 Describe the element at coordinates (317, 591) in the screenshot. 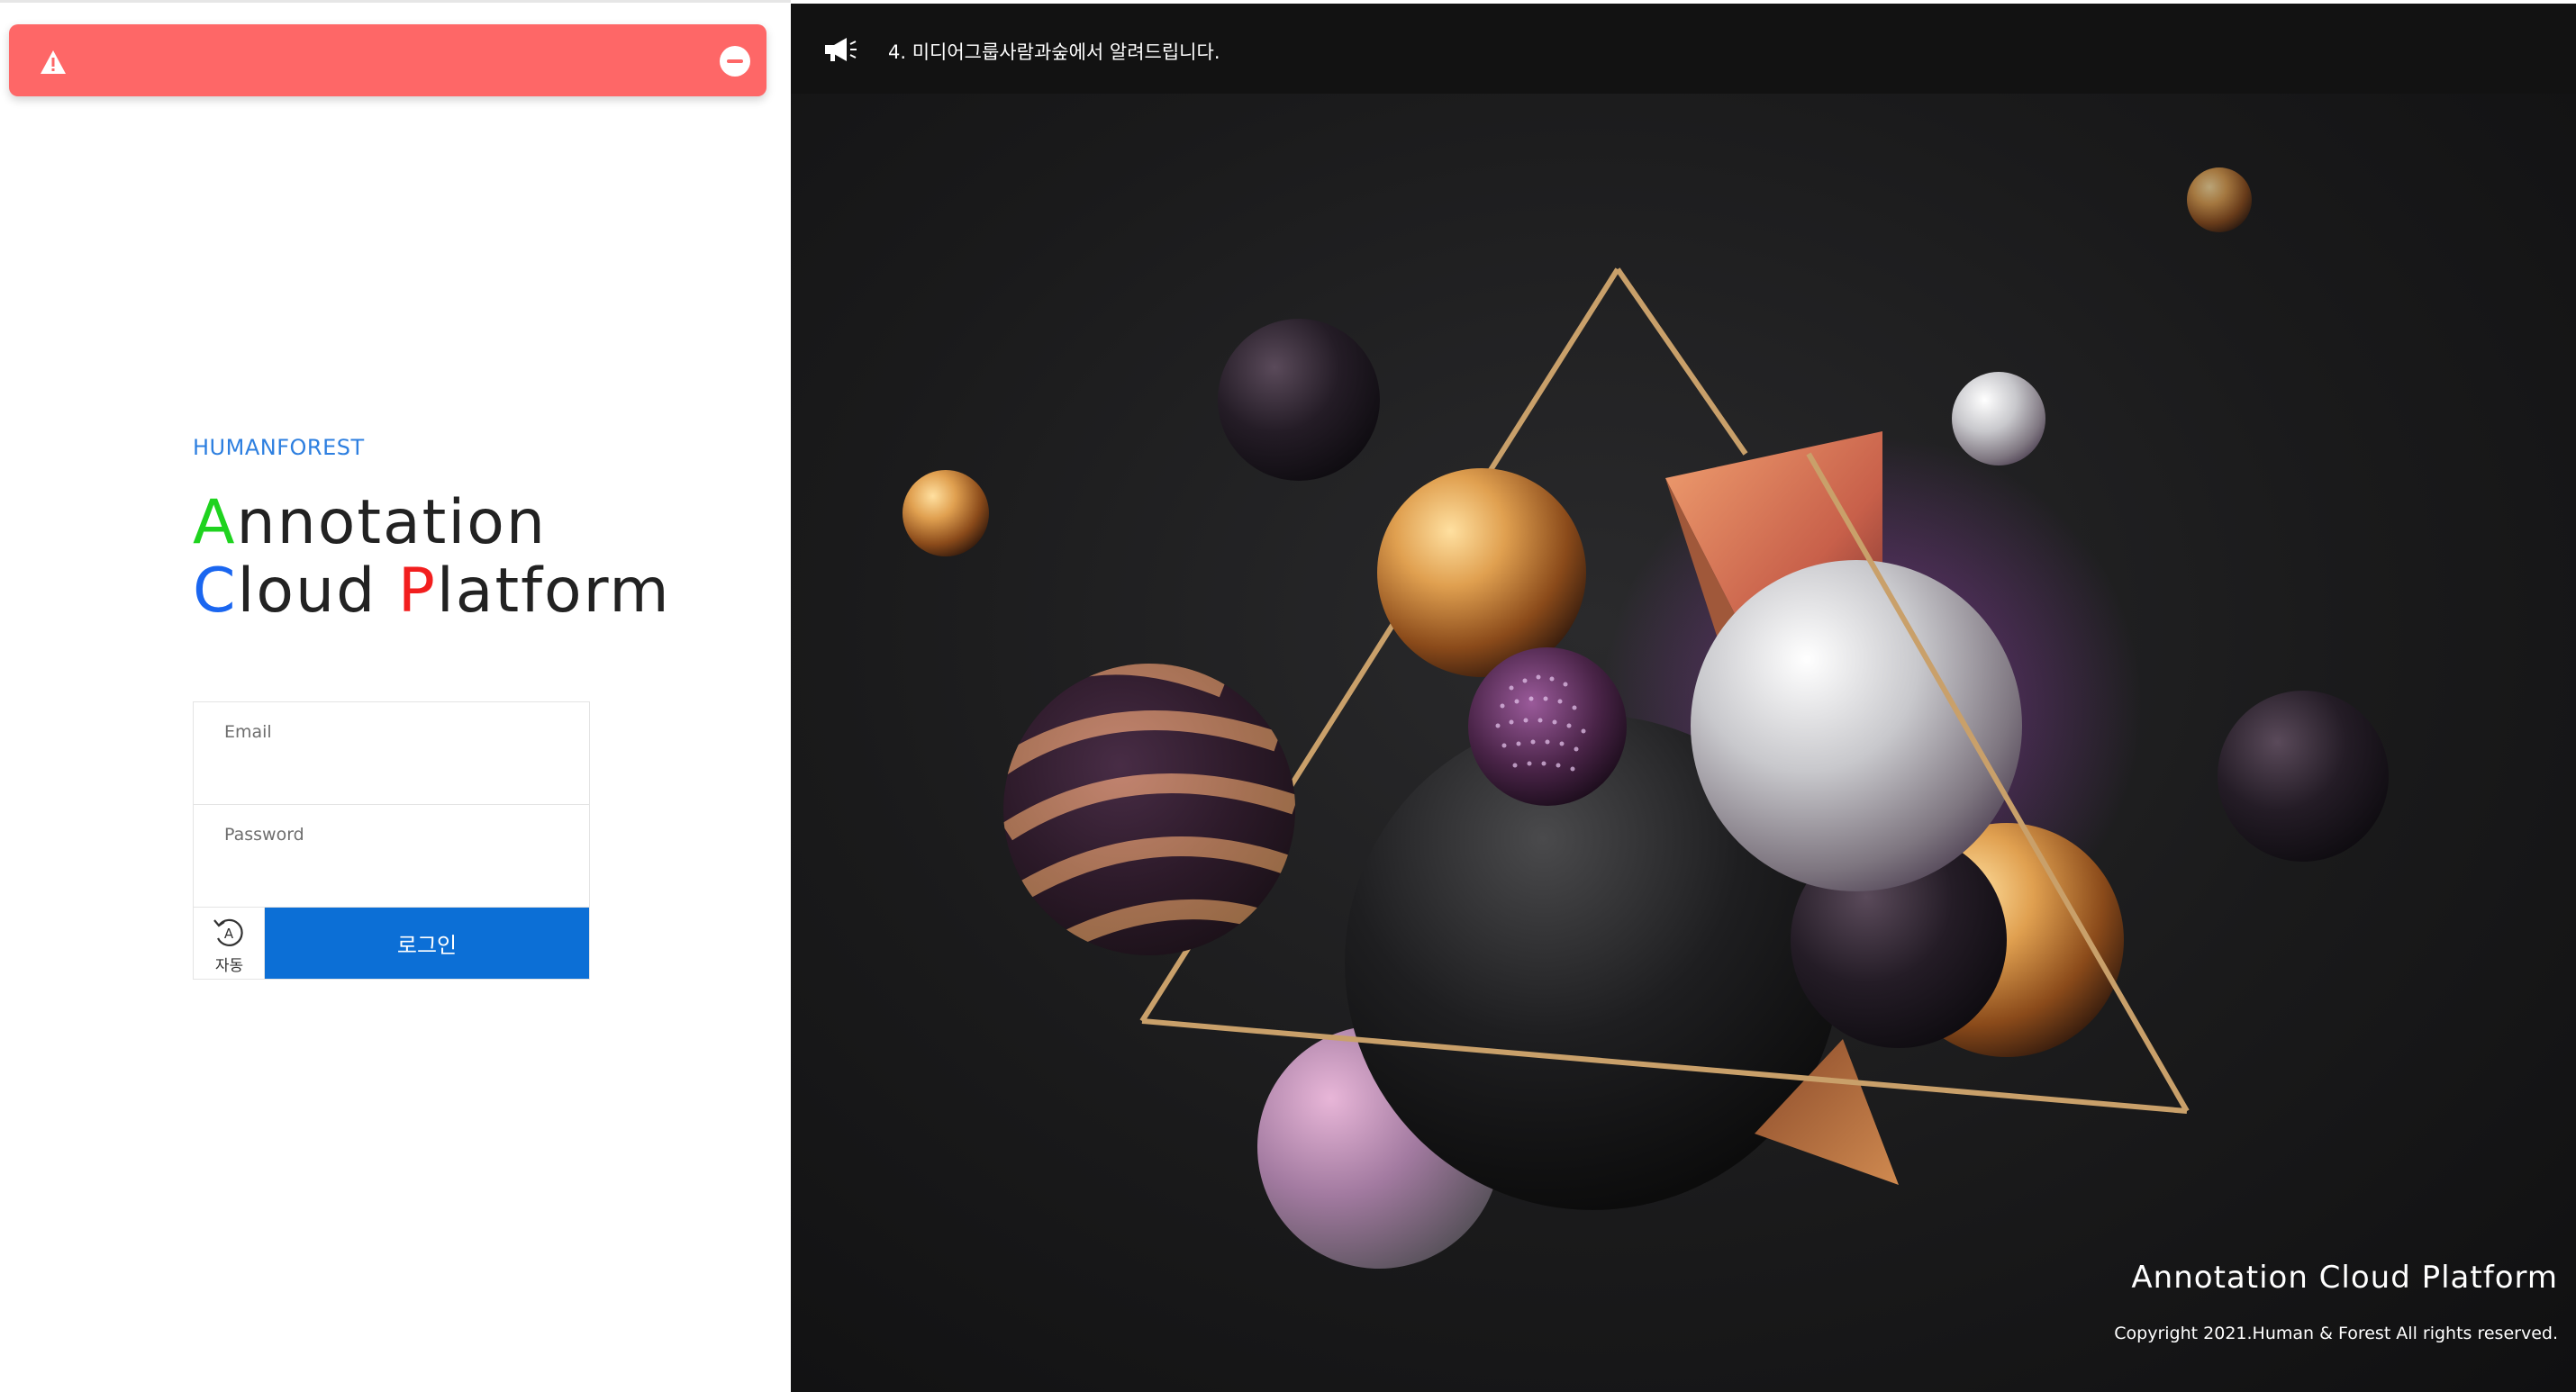

I see `title-cloud: loud` at that location.